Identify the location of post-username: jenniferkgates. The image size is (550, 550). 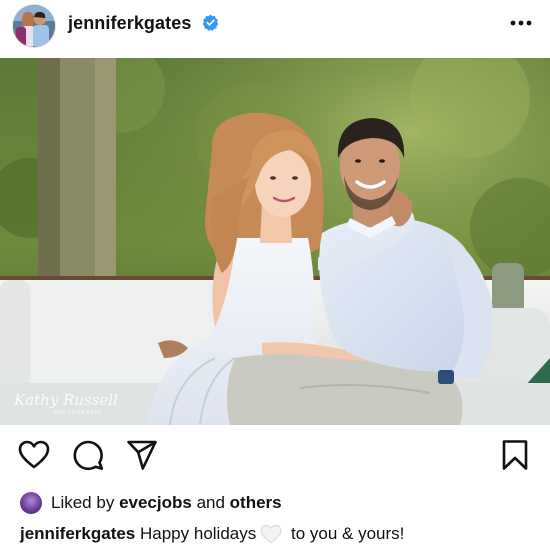
(129, 23).